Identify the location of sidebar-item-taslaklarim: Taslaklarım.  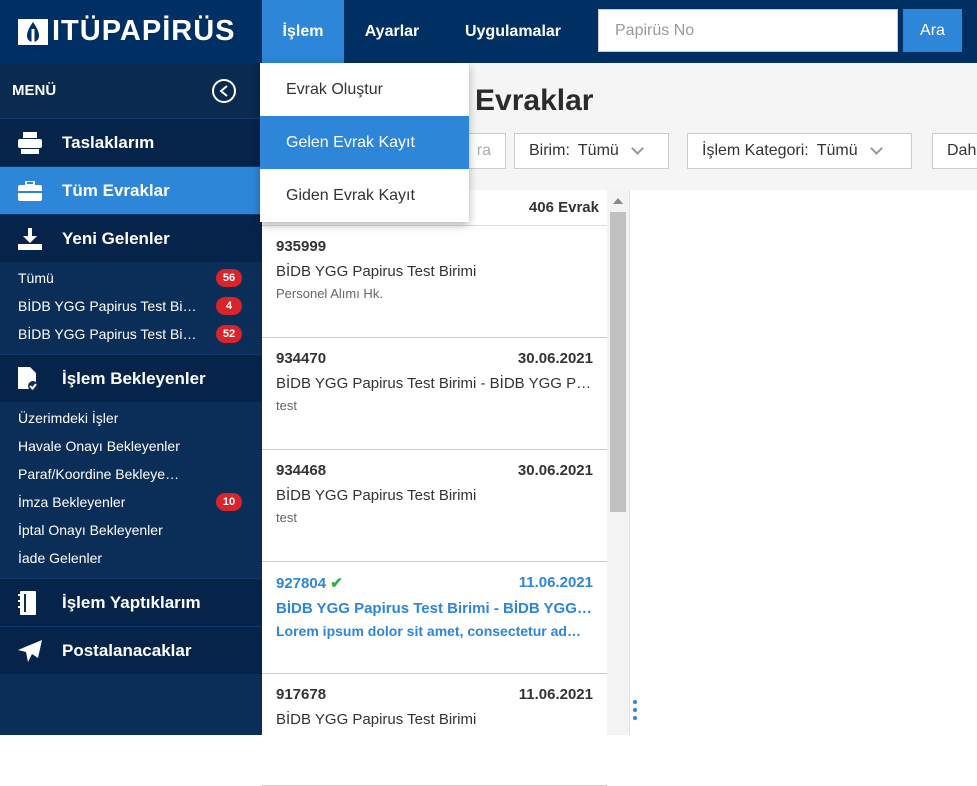
(131, 142).